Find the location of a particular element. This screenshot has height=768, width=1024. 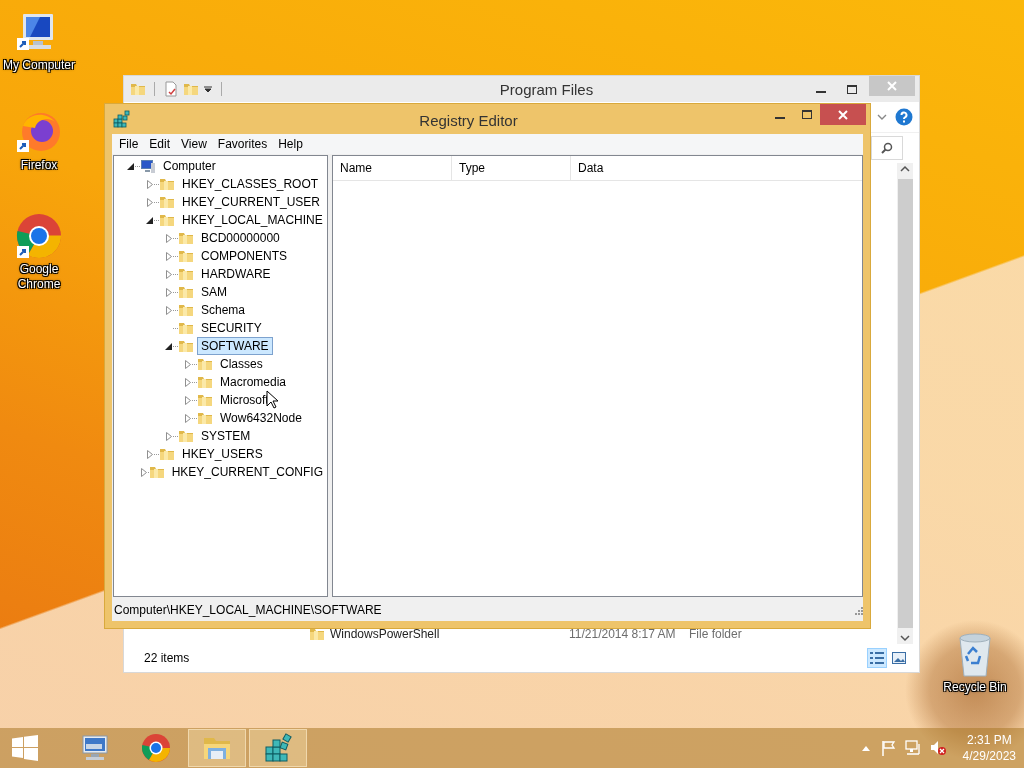

menu-item: File is located at coordinates (129, 144).